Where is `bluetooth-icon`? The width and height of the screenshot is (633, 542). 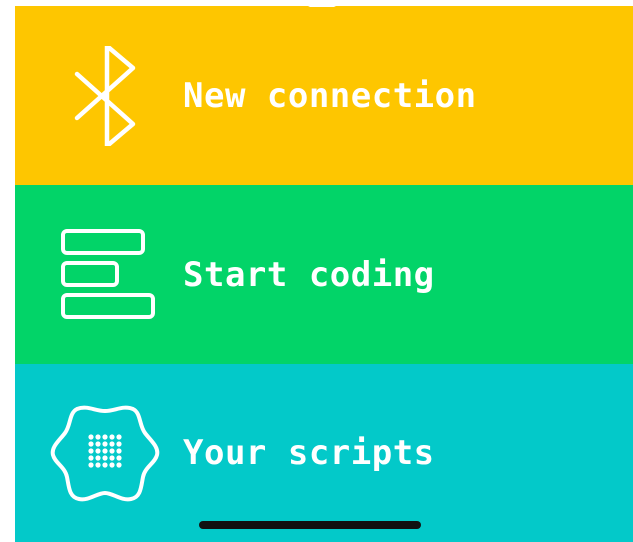
bluetooth-icon is located at coordinates (104, 96).